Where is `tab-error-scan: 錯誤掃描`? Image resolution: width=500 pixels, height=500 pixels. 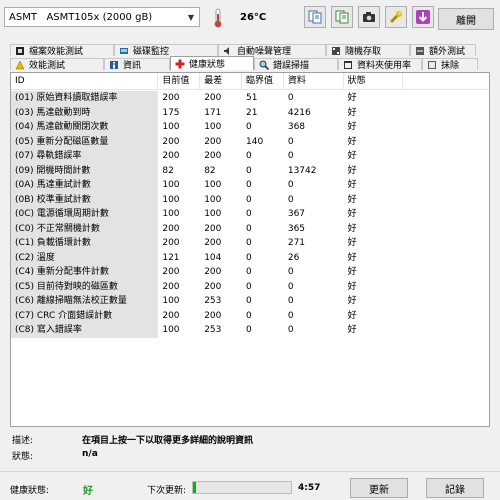
tab-error-scan: 錯誤掃描 is located at coordinates (296, 64).